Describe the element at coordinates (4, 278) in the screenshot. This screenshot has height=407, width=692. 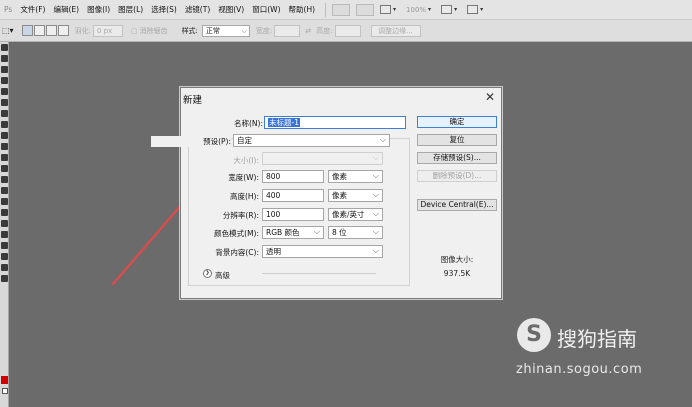
I see `zoom-tool-icon` at that location.